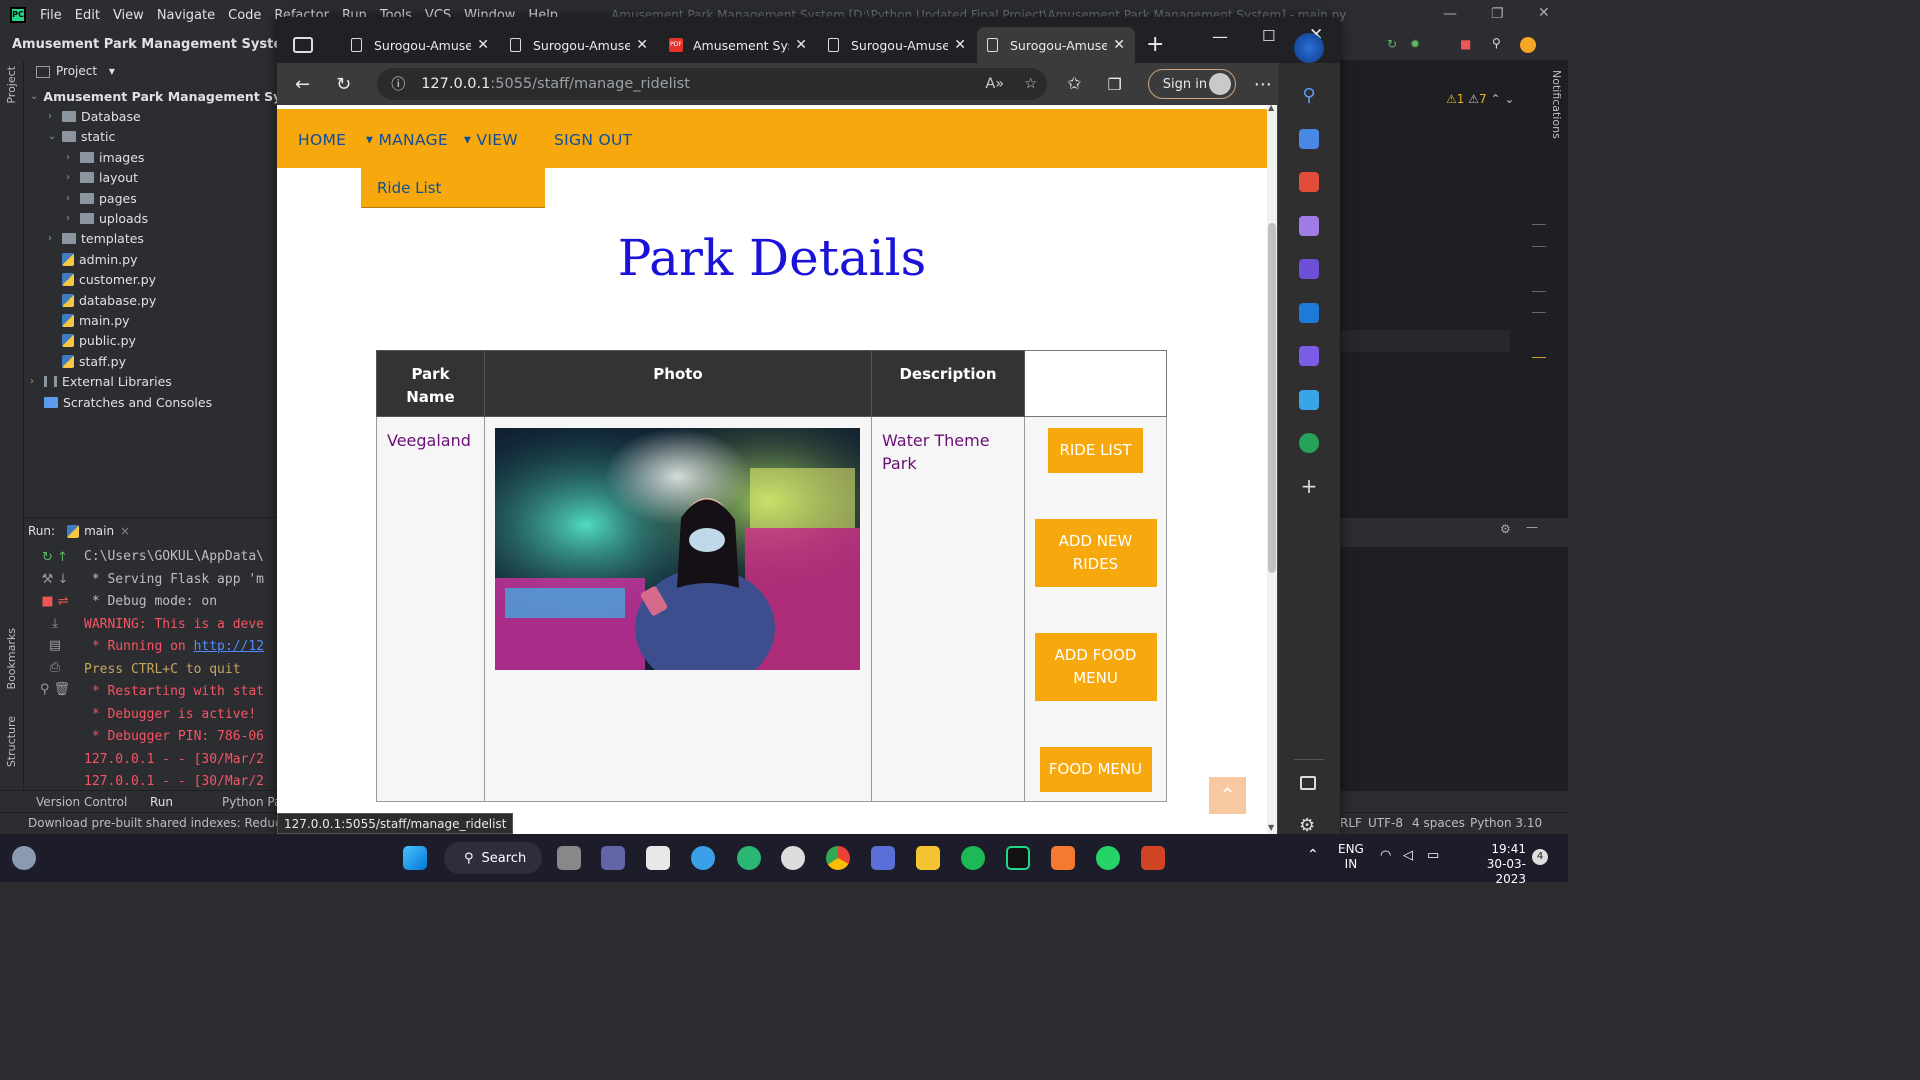  Describe the element at coordinates (994, 84) in the screenshot. I see `read-aloud-icon: A»` at that location.